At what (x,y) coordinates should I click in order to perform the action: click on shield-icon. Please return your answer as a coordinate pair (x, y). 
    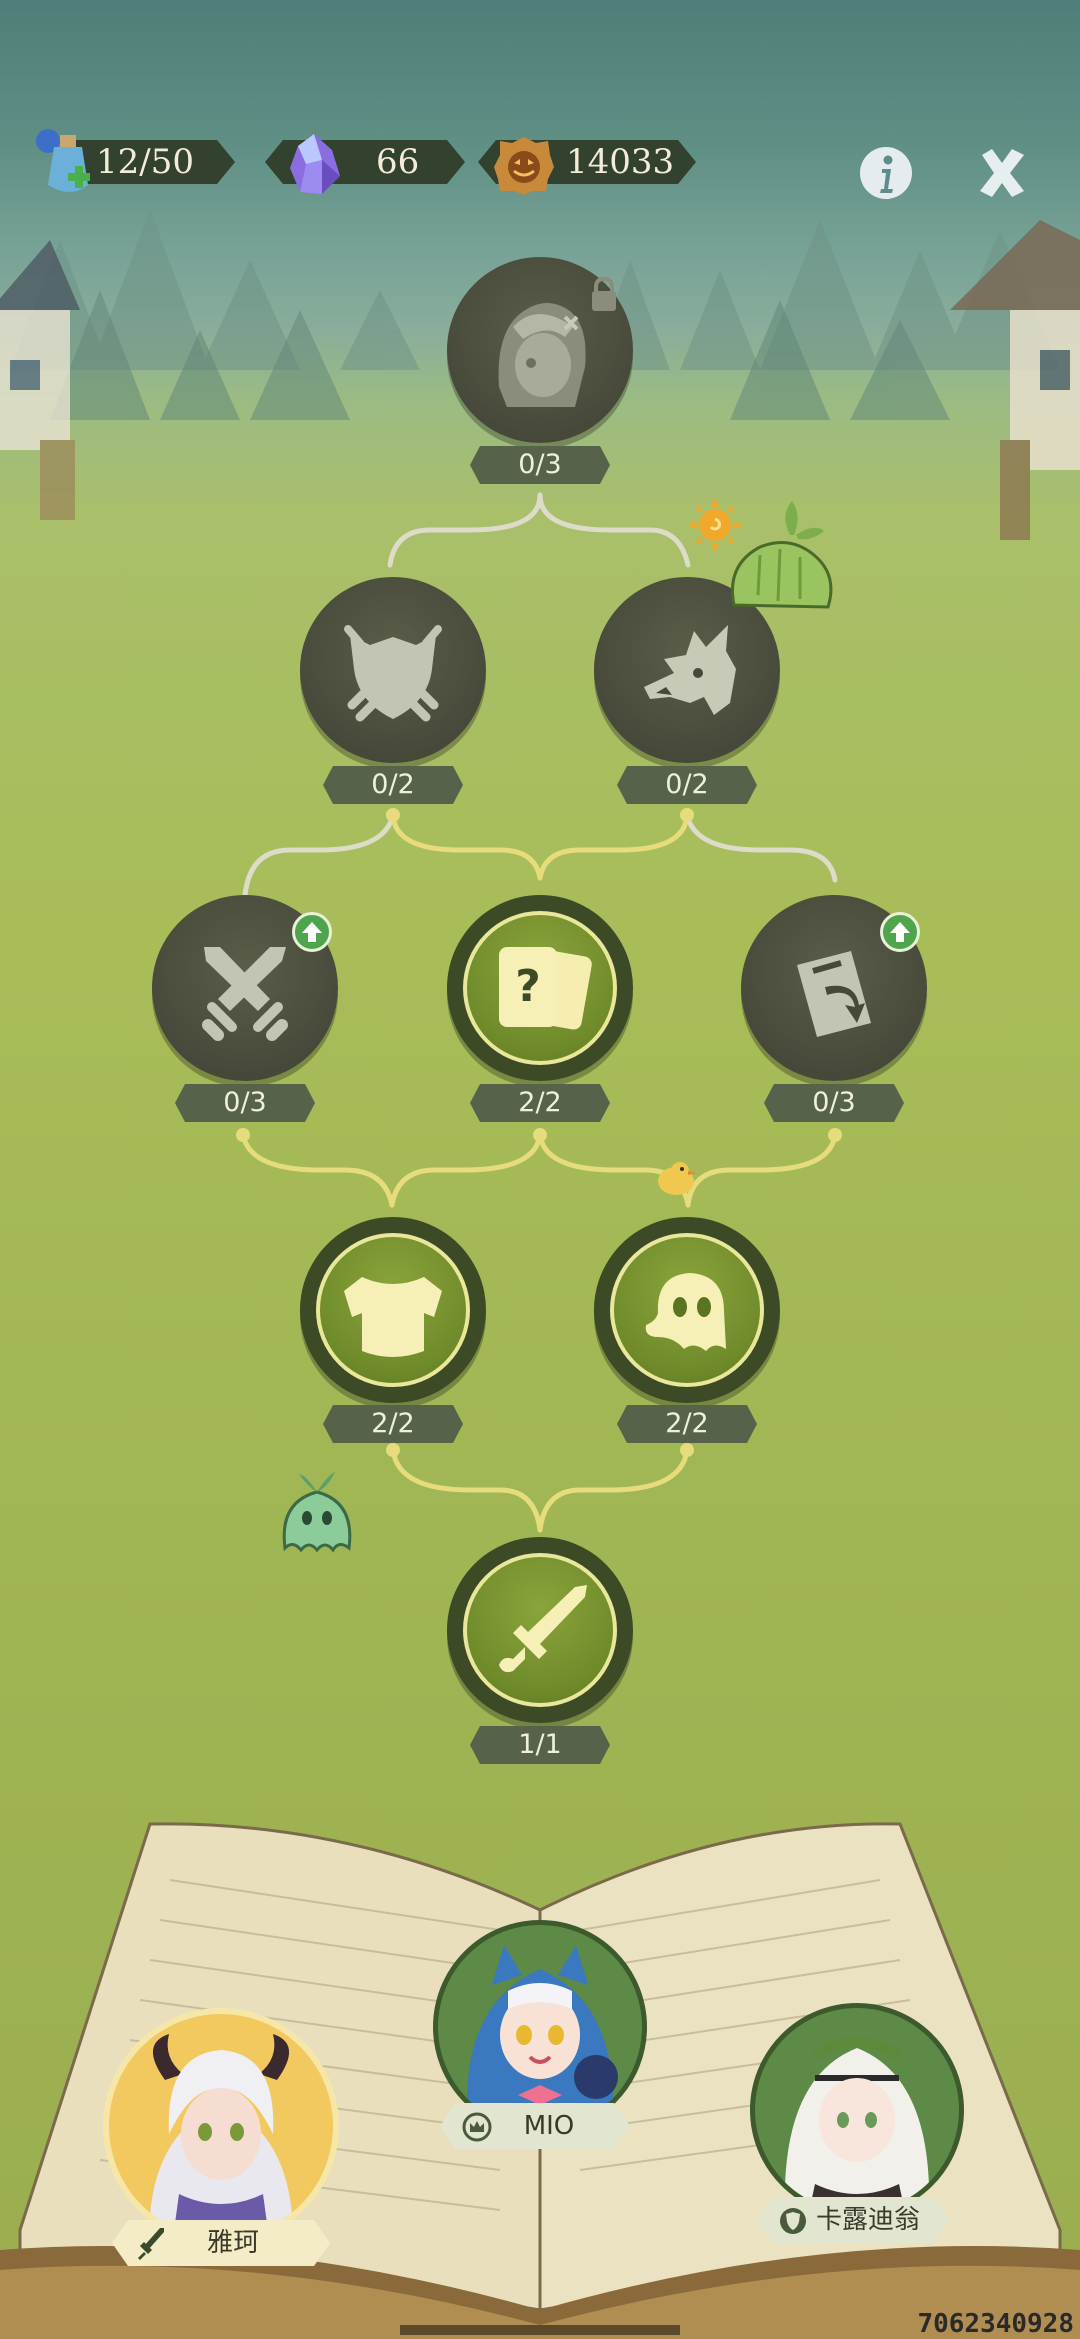
    Looking at the image, I should click on (393, 673).